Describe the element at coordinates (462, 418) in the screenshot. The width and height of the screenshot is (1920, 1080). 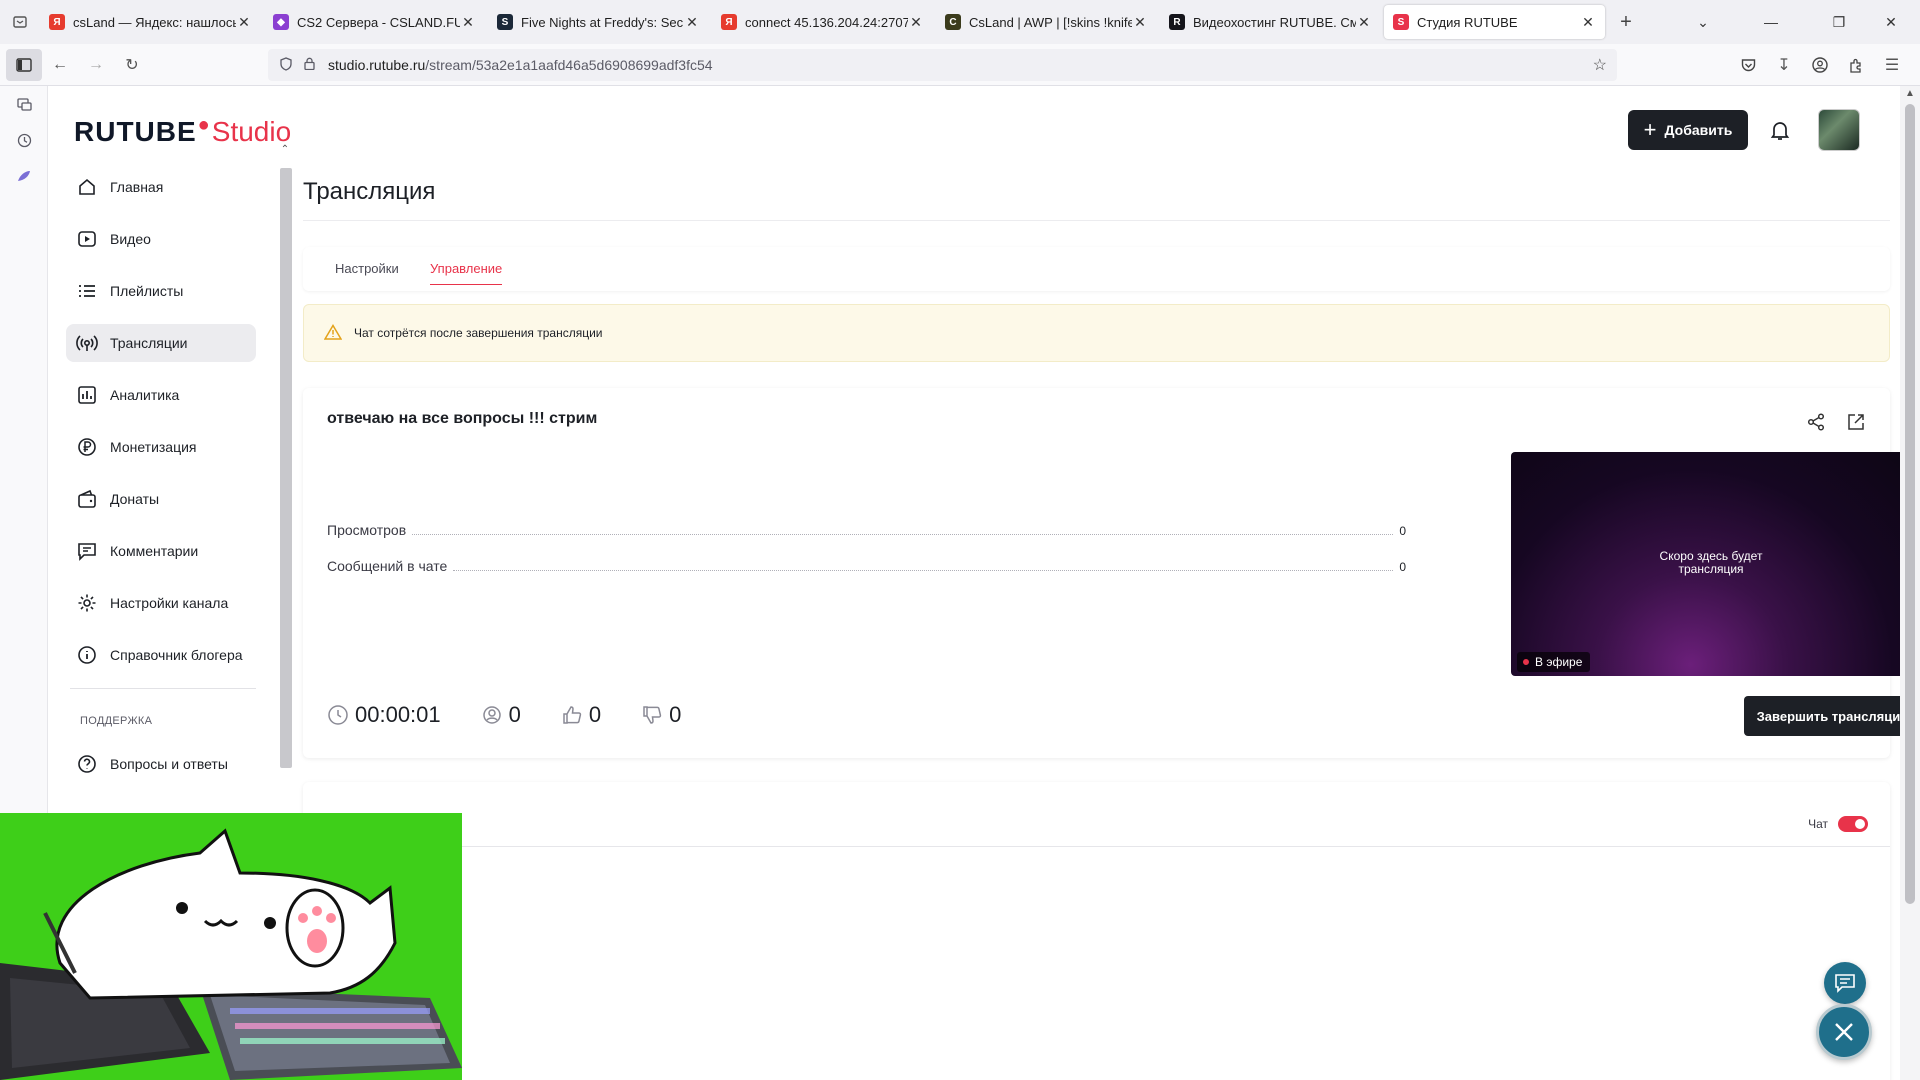
I see `stream-title: отвечаю на все вопросы !!! стрим` at that location.